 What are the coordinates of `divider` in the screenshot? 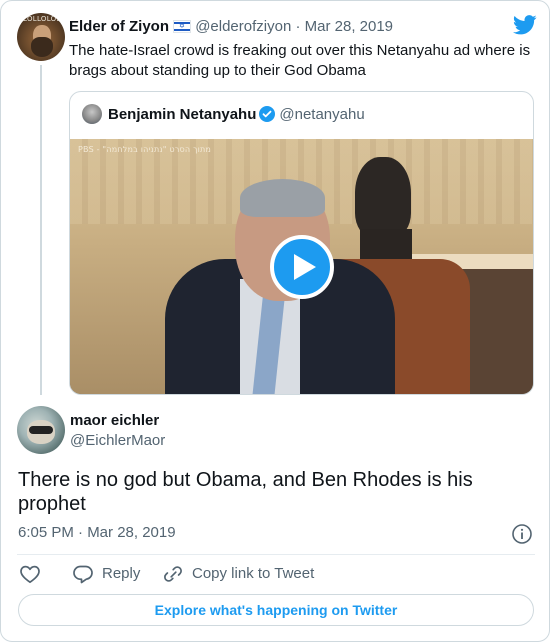 It's located at (276, 554).